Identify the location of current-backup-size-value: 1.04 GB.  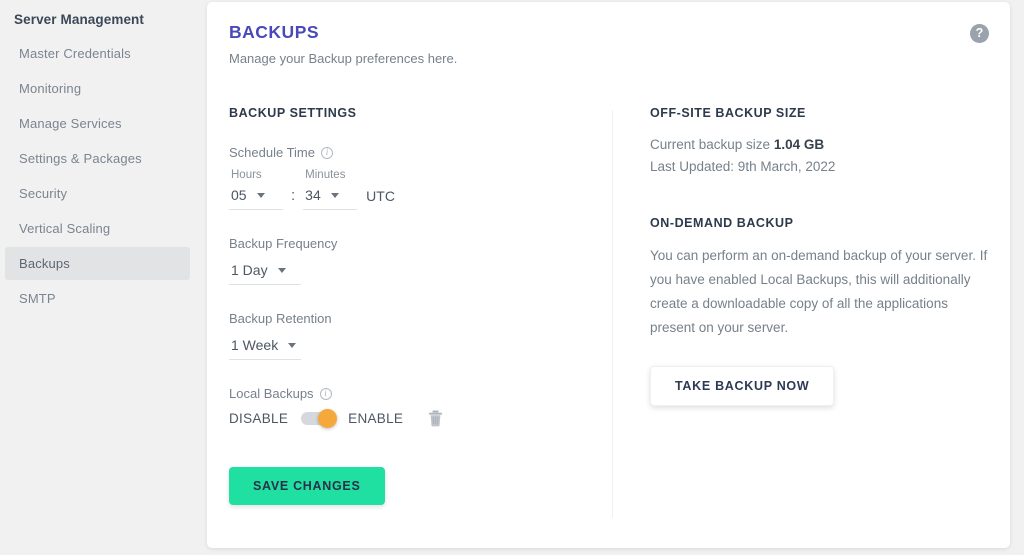
(799, 144).